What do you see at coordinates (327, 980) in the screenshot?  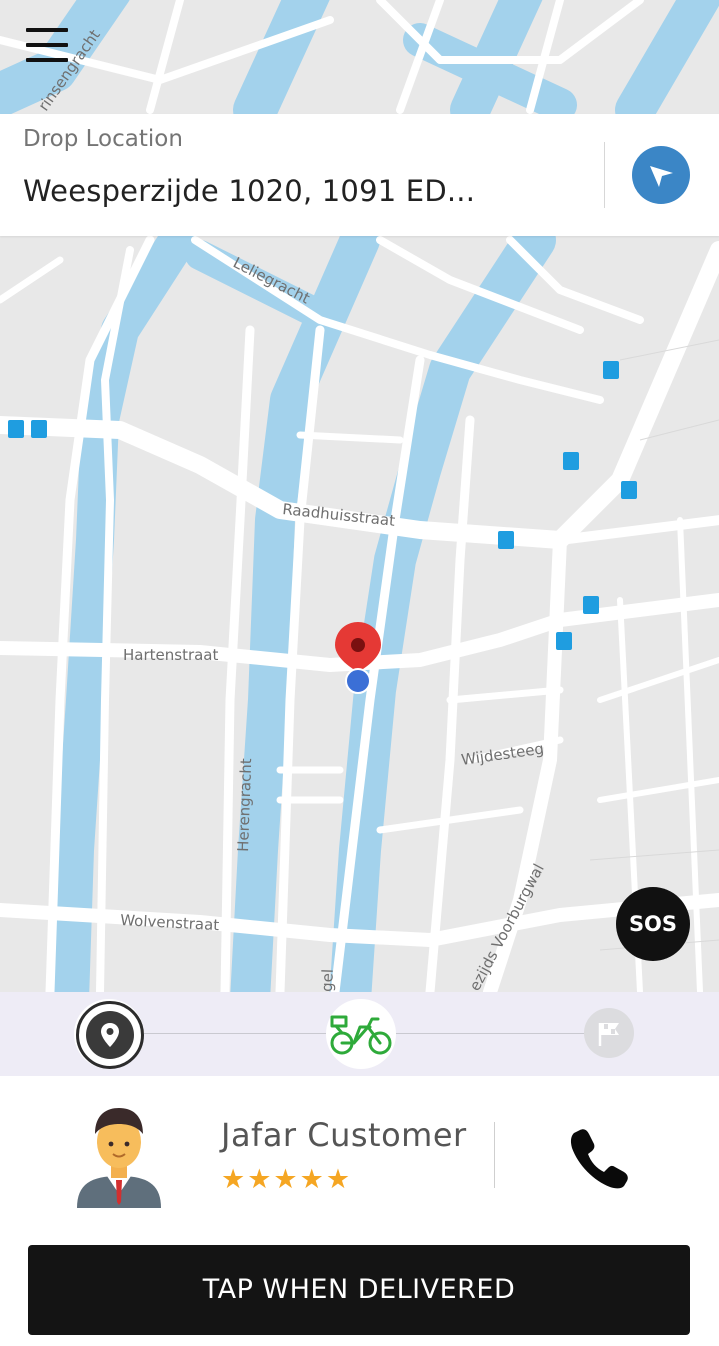 I see `street-label-gel: gel` at bounding box center [327, 980].